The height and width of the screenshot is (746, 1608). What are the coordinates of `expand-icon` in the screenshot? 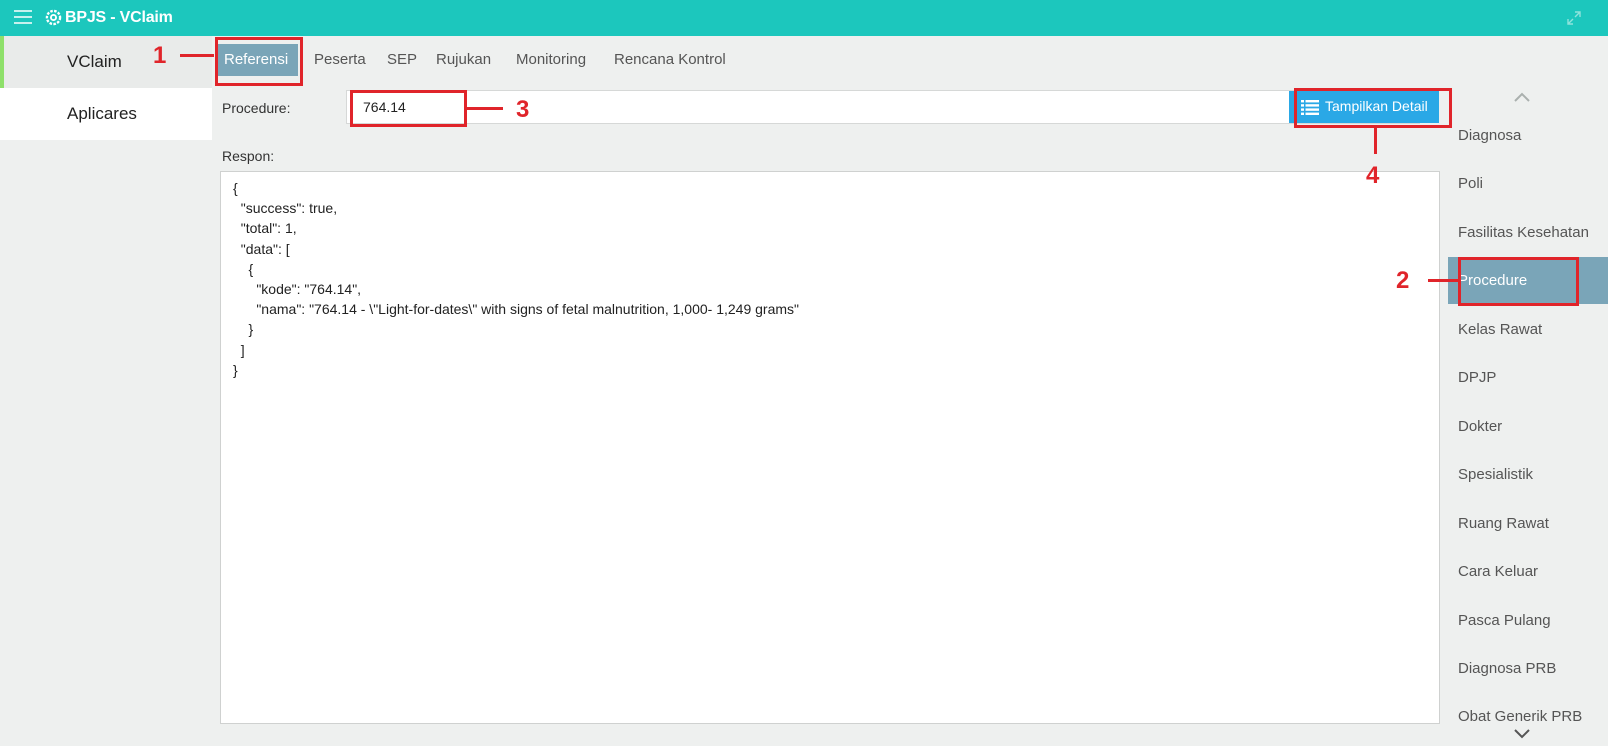 It's located at (1574, 18).